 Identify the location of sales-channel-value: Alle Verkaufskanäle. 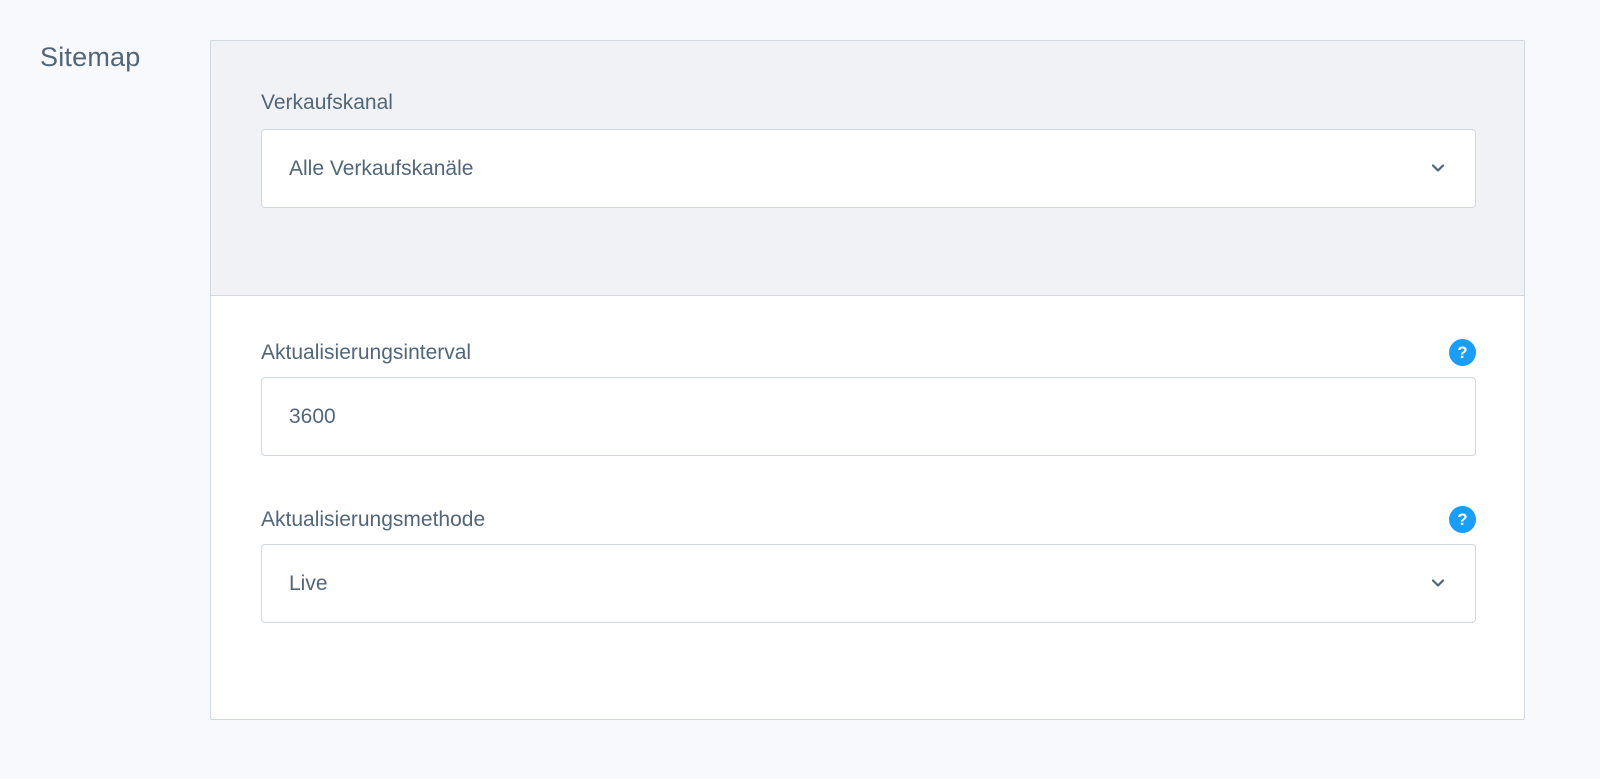
(381, 168).